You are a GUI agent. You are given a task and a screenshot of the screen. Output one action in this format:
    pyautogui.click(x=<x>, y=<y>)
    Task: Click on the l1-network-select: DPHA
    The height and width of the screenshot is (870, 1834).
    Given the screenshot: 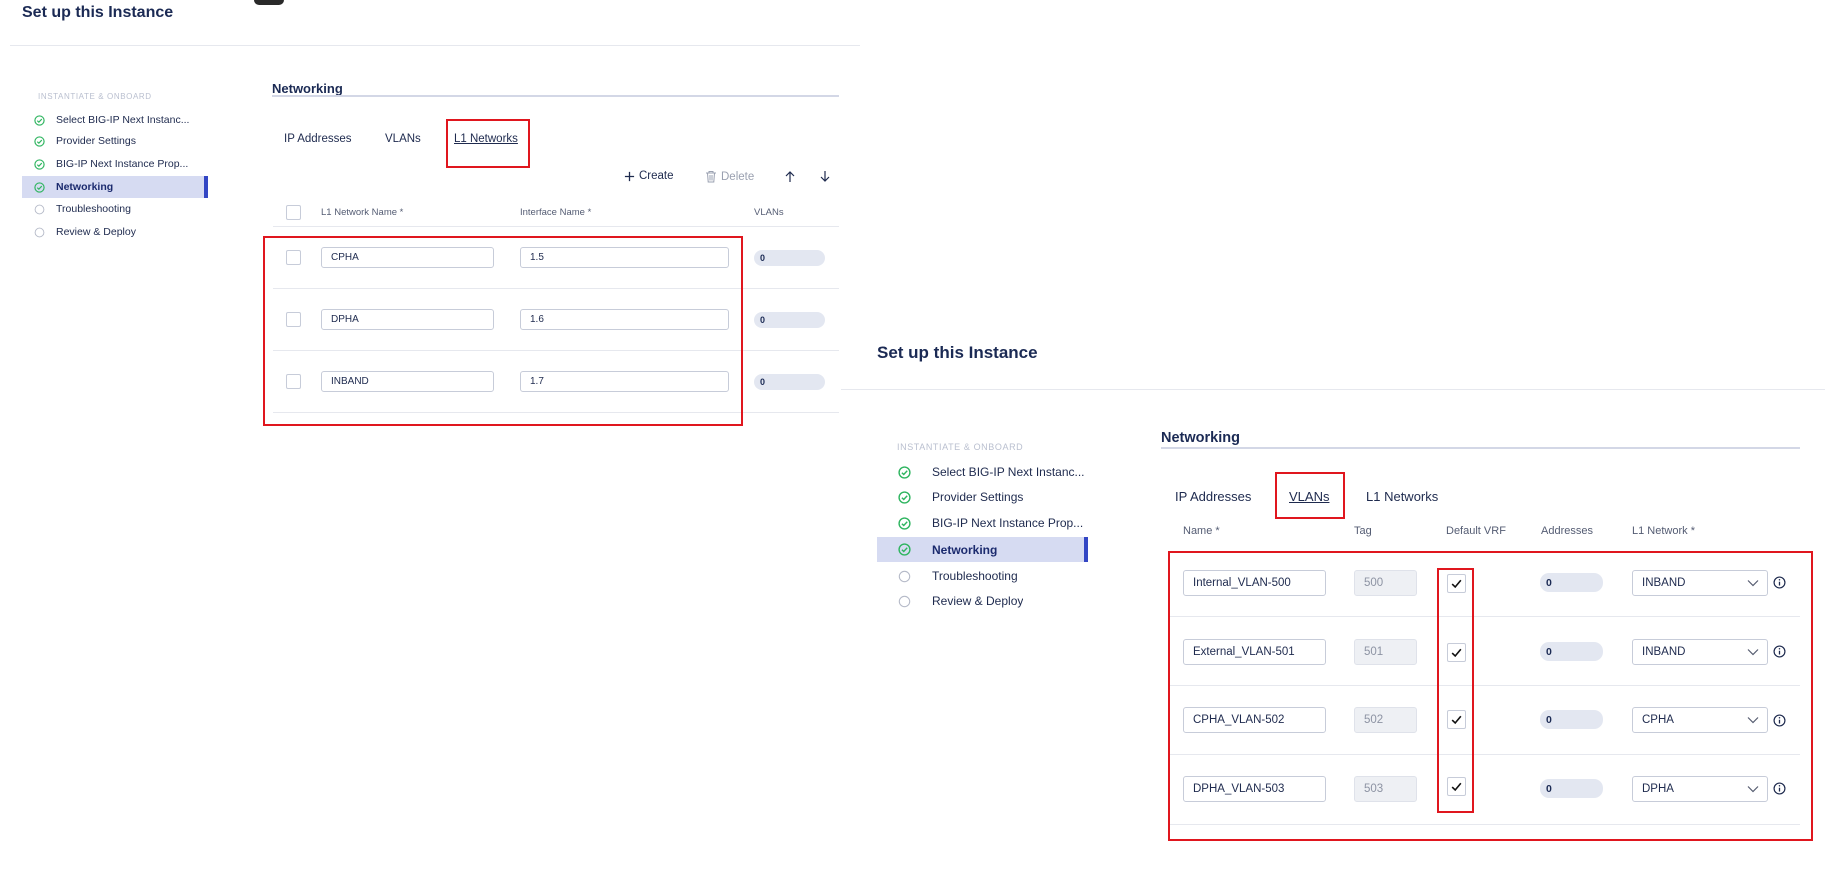 What is the action you would take?
    pyautogui.click(x=1700, y=789)
    